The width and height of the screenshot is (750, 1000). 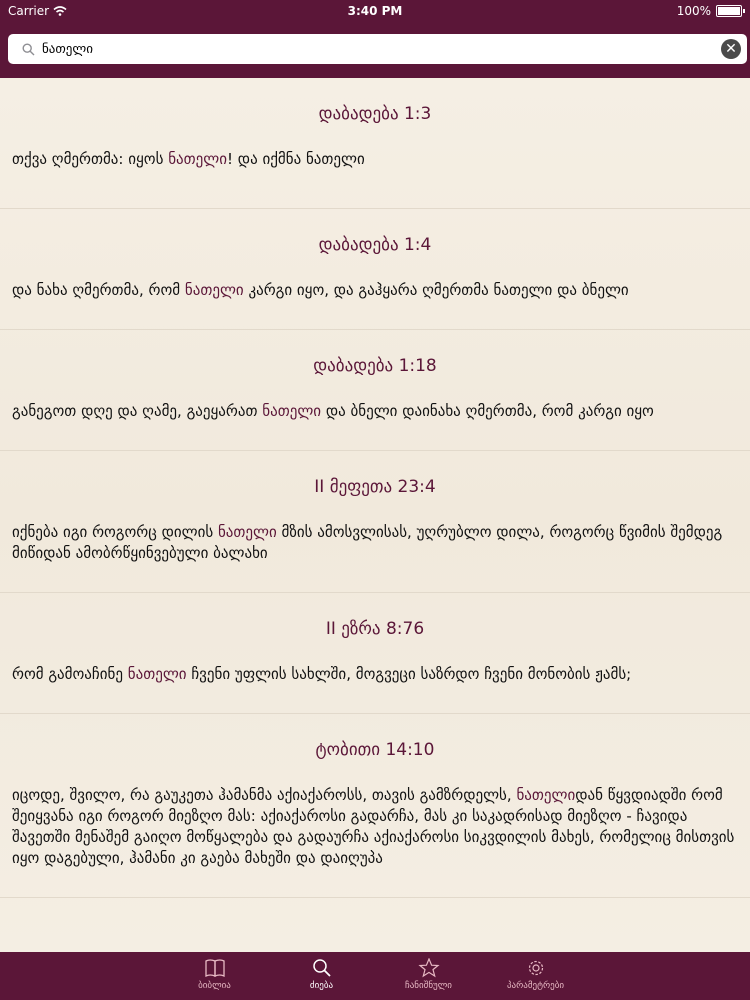 What do you see at coordinates (375, 750) in the screenshot?
I see `verse-reference: ტობითი 14:10` at bounding box center [375, 750].